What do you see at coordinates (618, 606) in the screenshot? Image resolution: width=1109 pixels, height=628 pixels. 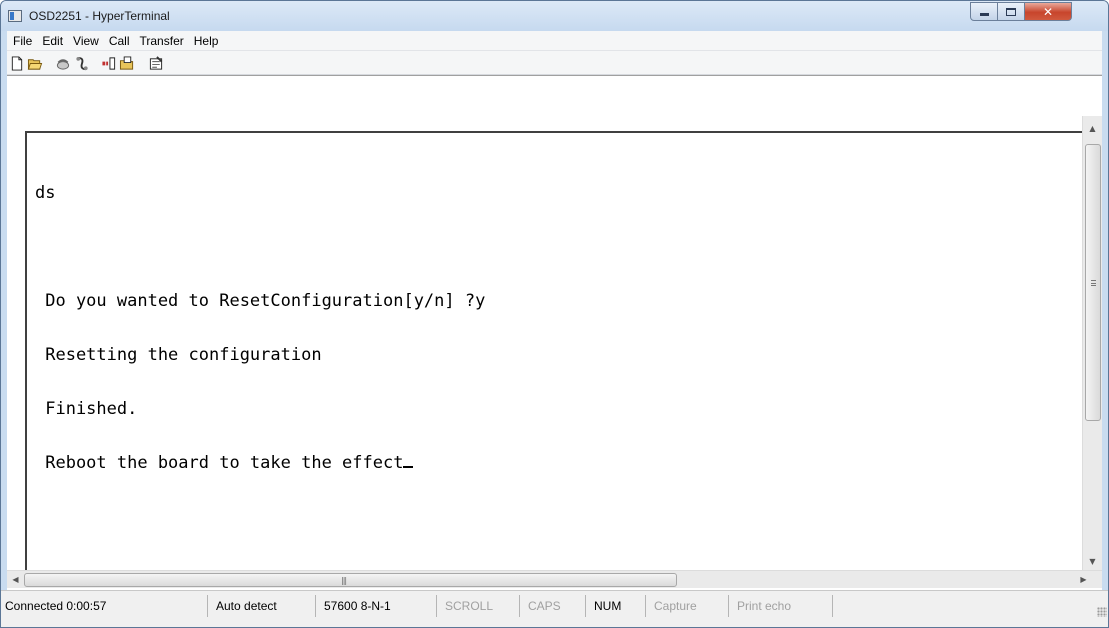 I see `status-num: NUM` at bounding box center [618, 606].